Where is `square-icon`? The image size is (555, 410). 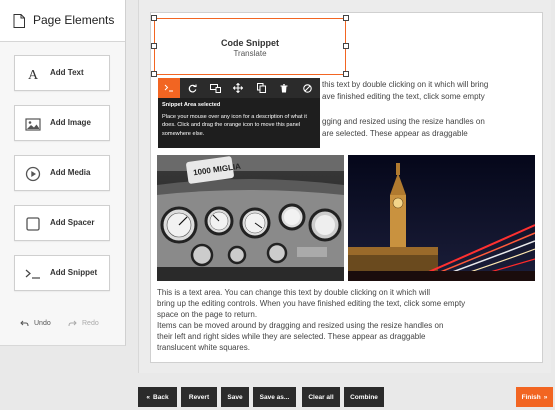 square-icon is located at coordinates (33, 224).